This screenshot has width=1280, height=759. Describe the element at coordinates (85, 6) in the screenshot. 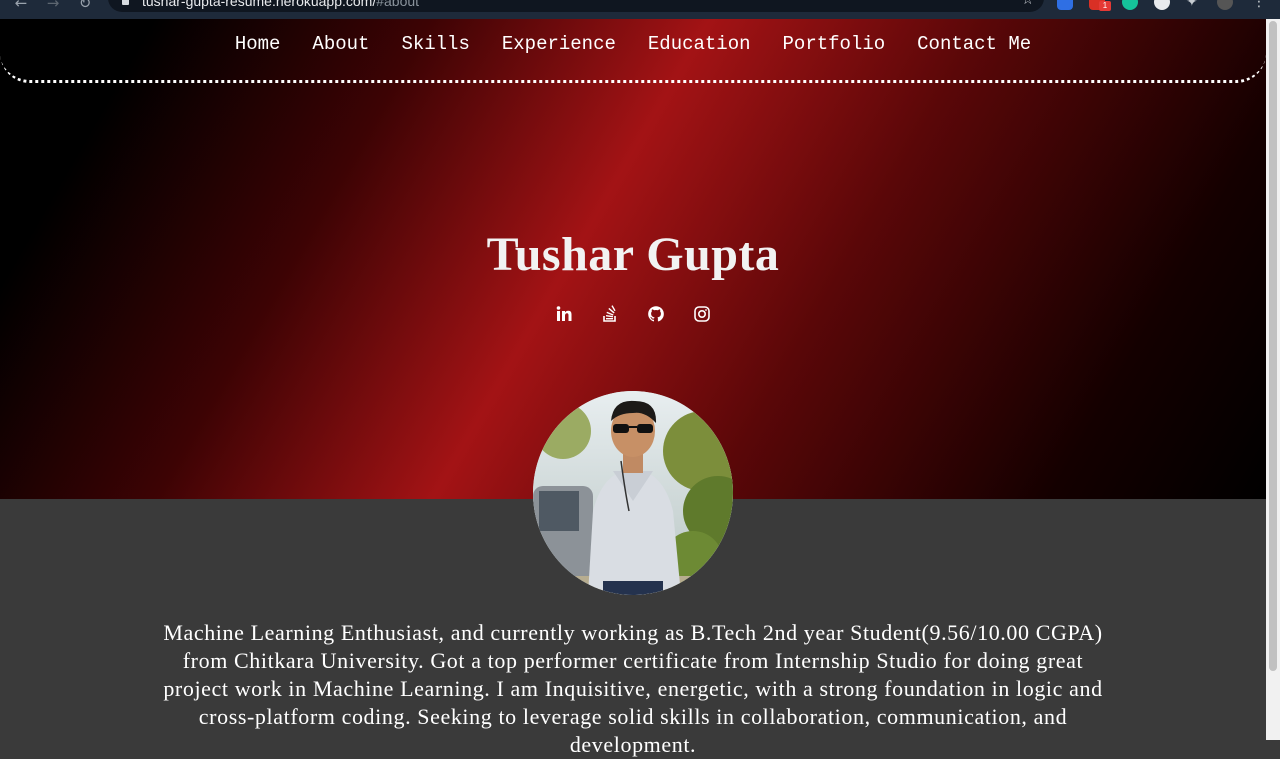

I see `reload-icon: ↻` at that location.